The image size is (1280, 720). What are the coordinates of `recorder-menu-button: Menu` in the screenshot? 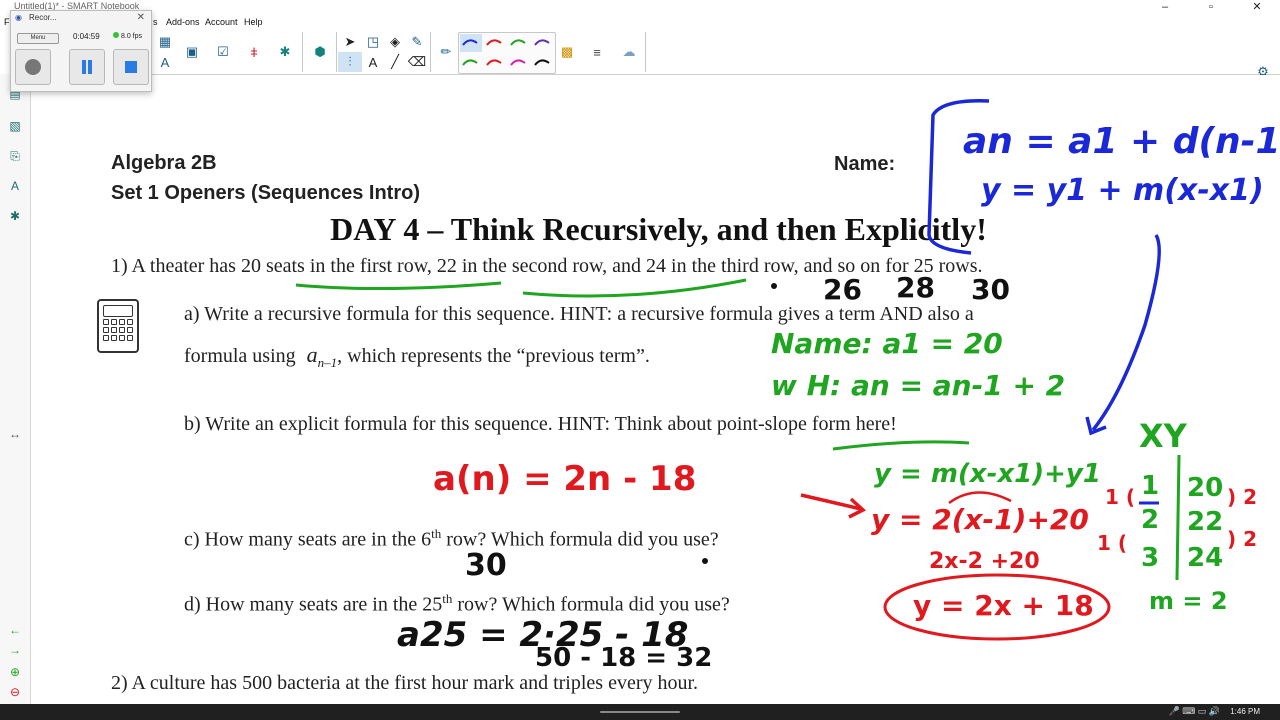 It's located at (38, 38).